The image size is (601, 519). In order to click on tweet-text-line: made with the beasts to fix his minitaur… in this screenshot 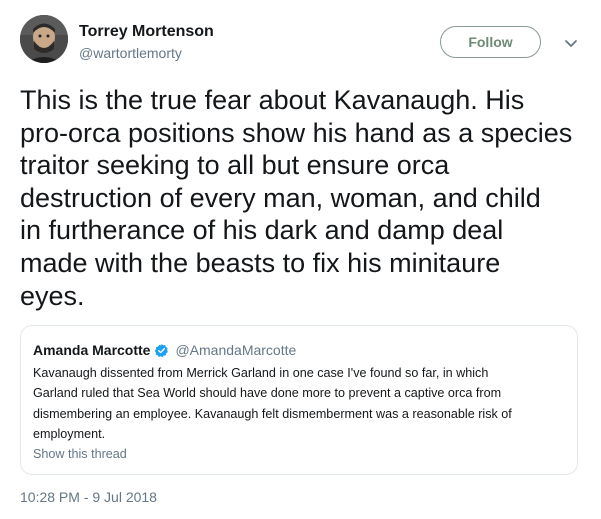, I will do `click(260, 262)`.